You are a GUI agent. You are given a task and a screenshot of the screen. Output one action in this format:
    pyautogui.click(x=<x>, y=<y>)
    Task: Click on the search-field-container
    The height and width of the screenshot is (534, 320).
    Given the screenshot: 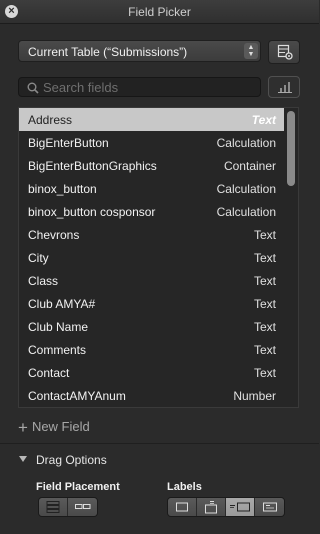 What is the action you would take?
    pyautogui.click(x=139, y=87)
    